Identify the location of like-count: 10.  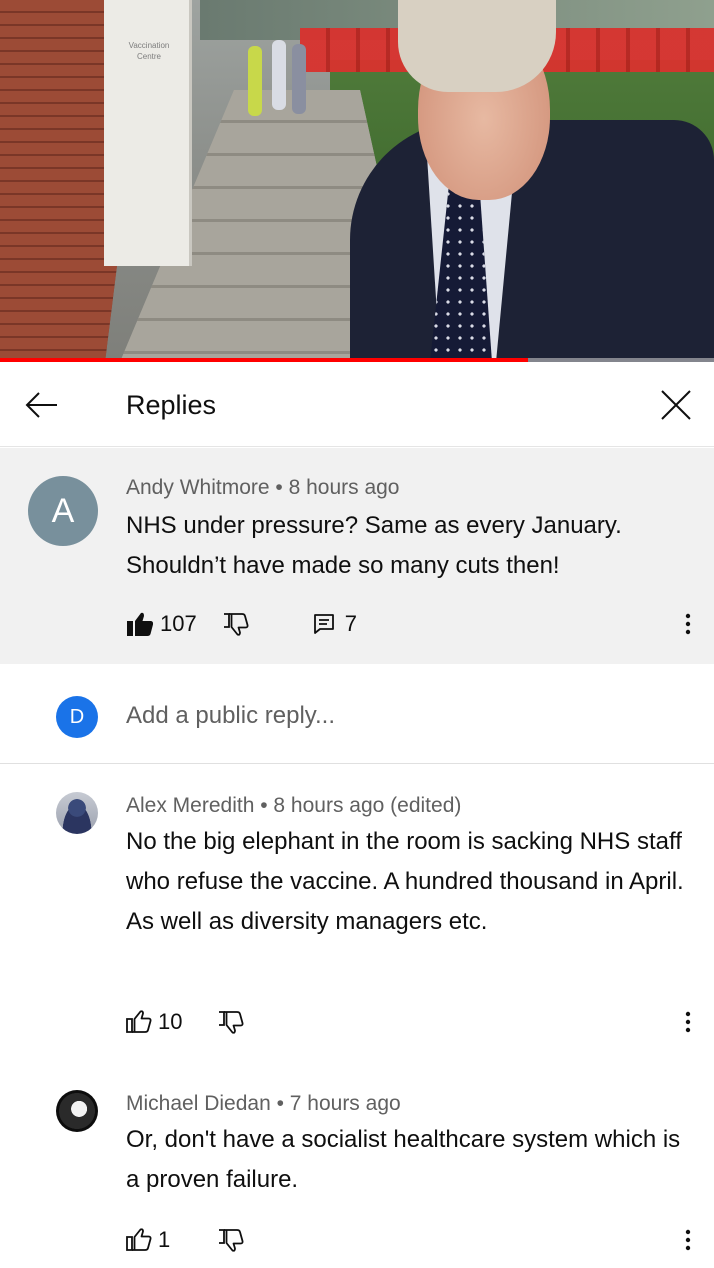
(170, 1021).